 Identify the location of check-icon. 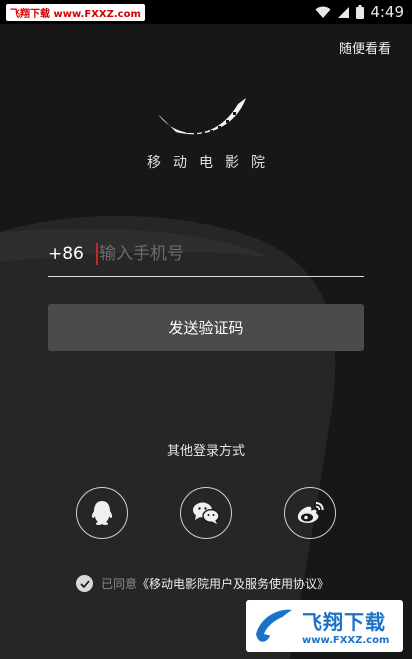
(84, 583).